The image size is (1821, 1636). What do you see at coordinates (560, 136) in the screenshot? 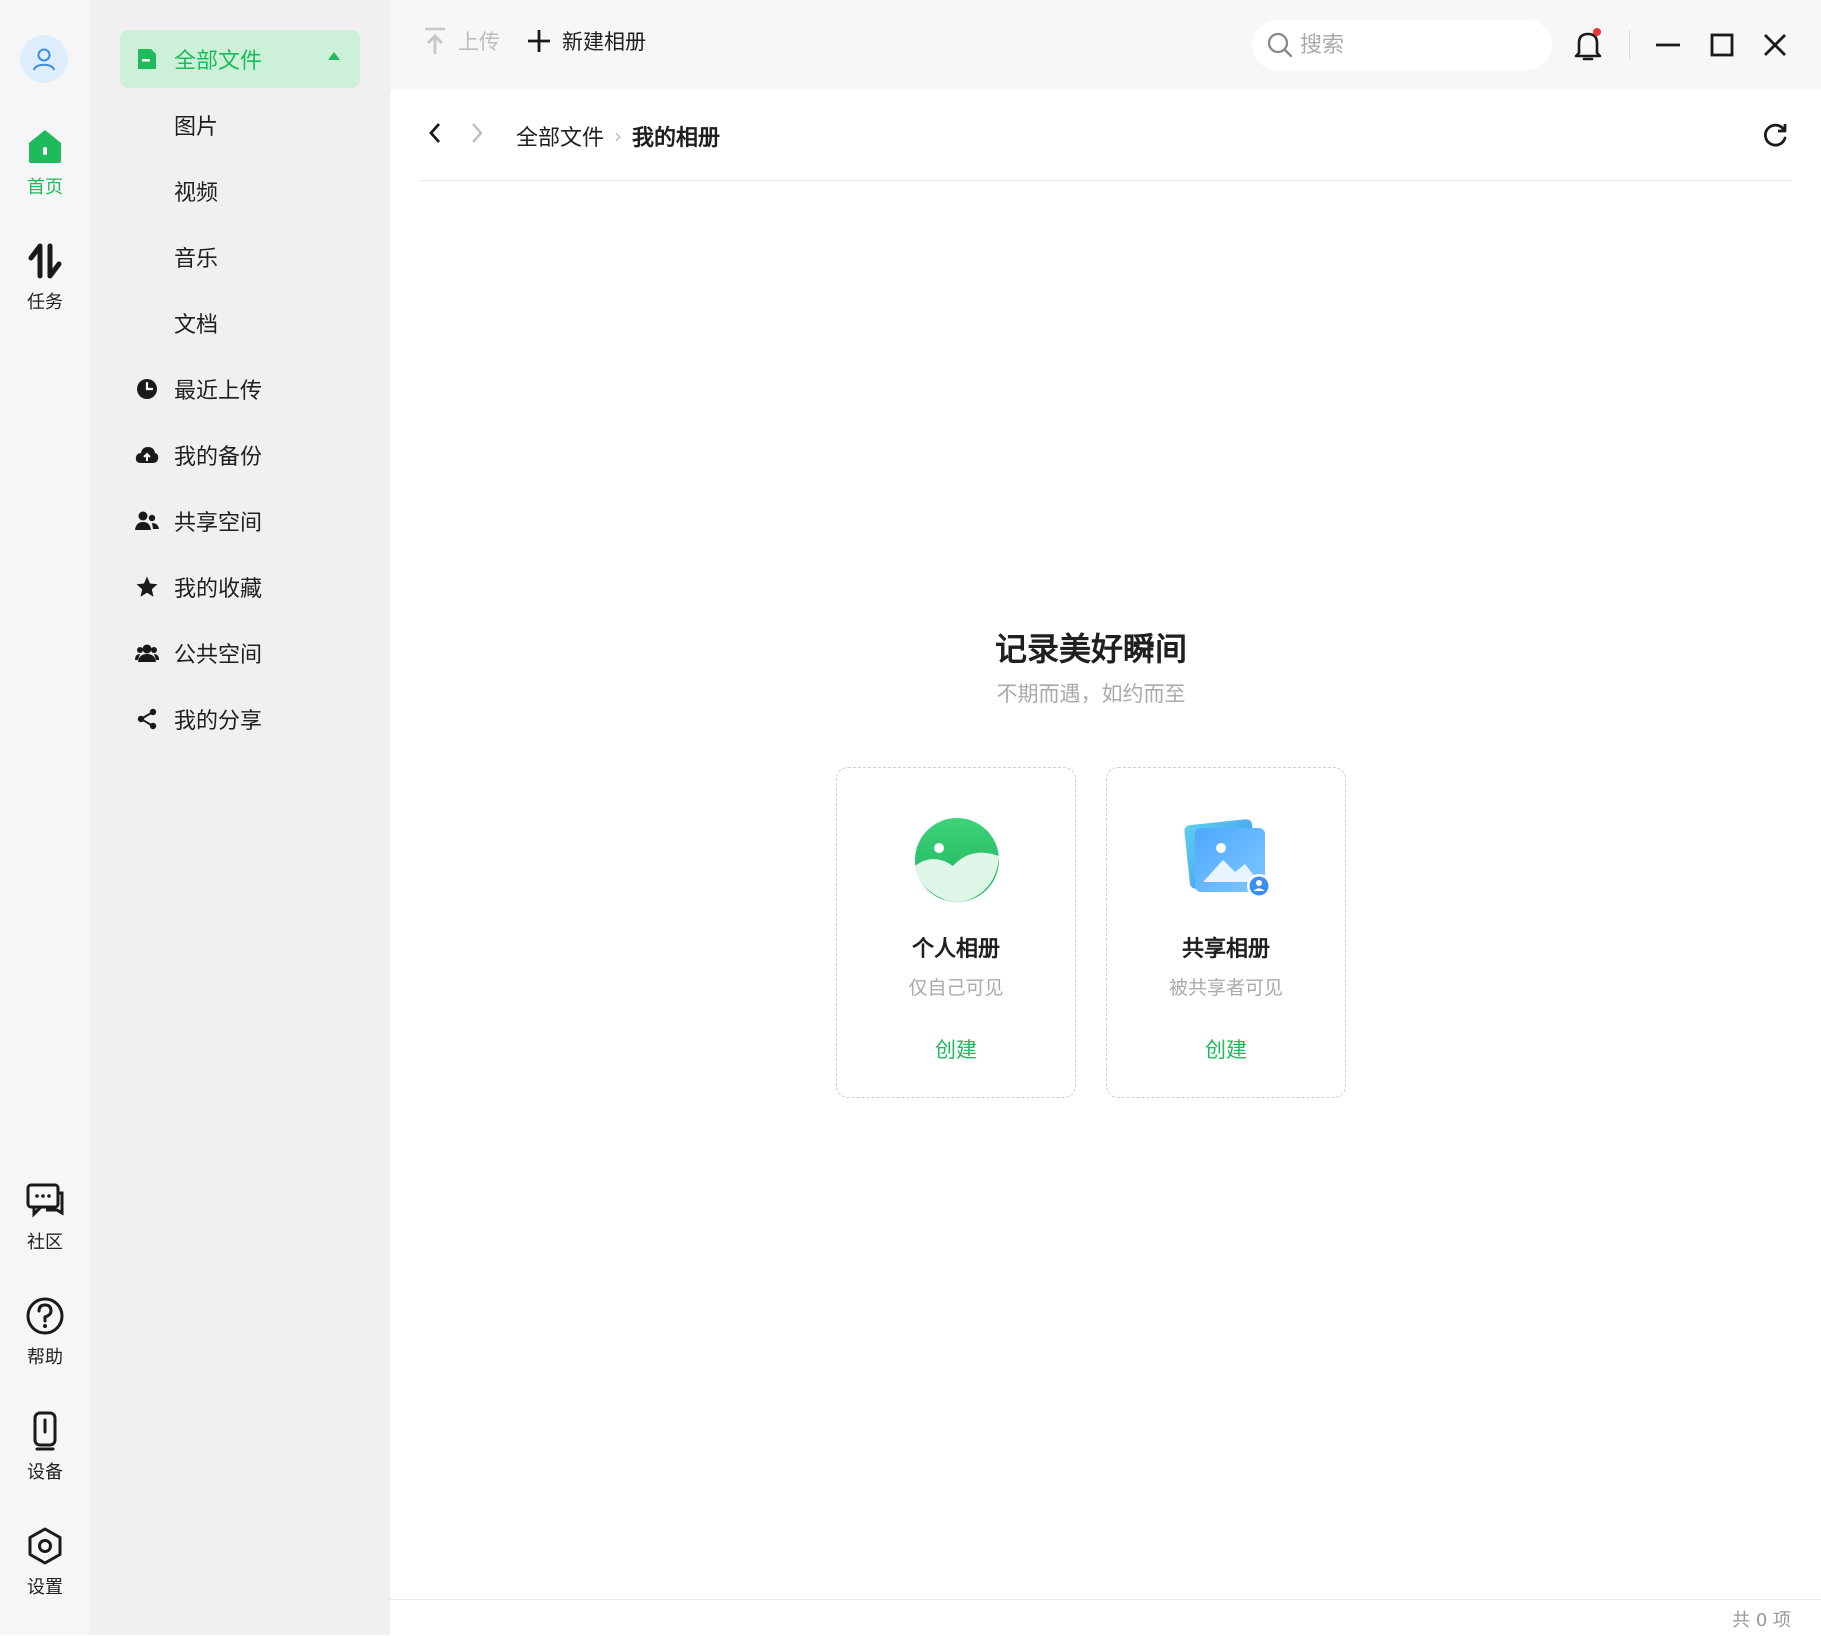
I see `breadcrumb-parent: 全部文件` at bounding box center [560, 136].